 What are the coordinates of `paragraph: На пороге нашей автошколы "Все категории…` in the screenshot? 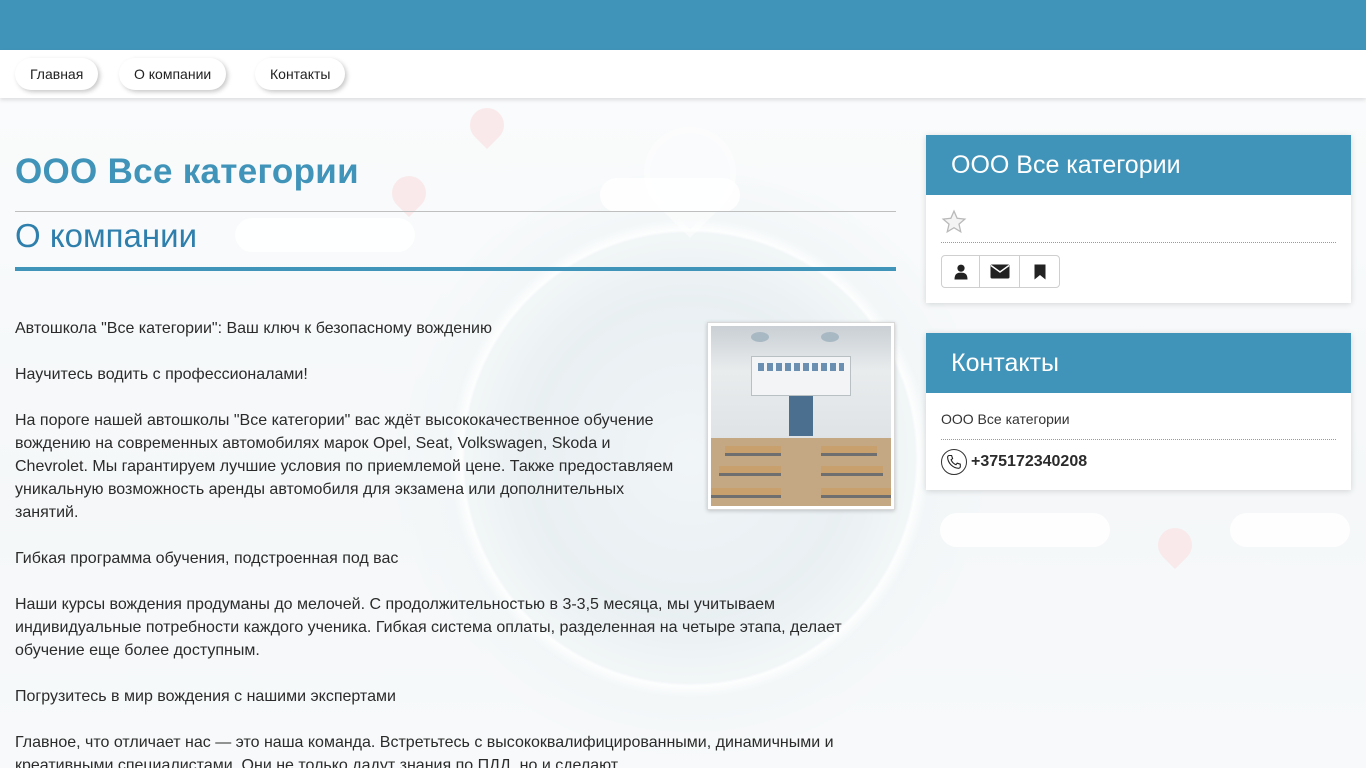 It's located at (344, 466).